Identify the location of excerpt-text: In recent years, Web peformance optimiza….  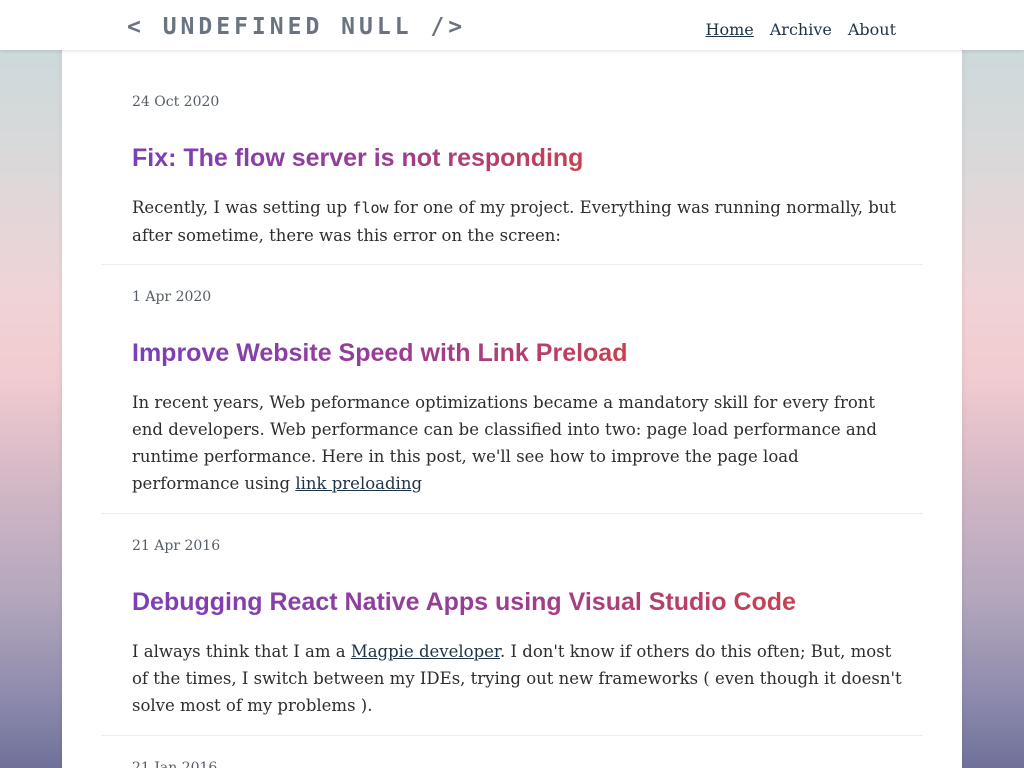
(504, 443).